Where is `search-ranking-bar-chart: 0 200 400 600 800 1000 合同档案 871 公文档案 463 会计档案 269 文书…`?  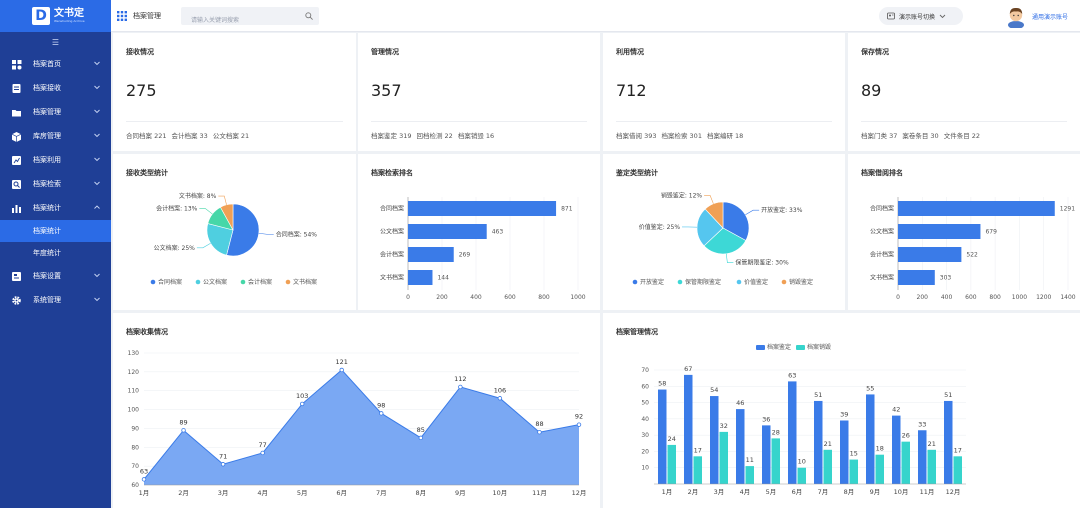
search-ranking-bar-chart: 0 200 400 600 800 1000 合同档案 871 公文档案 463 会计档案 269 文书… is located at coordinates (483, 249).